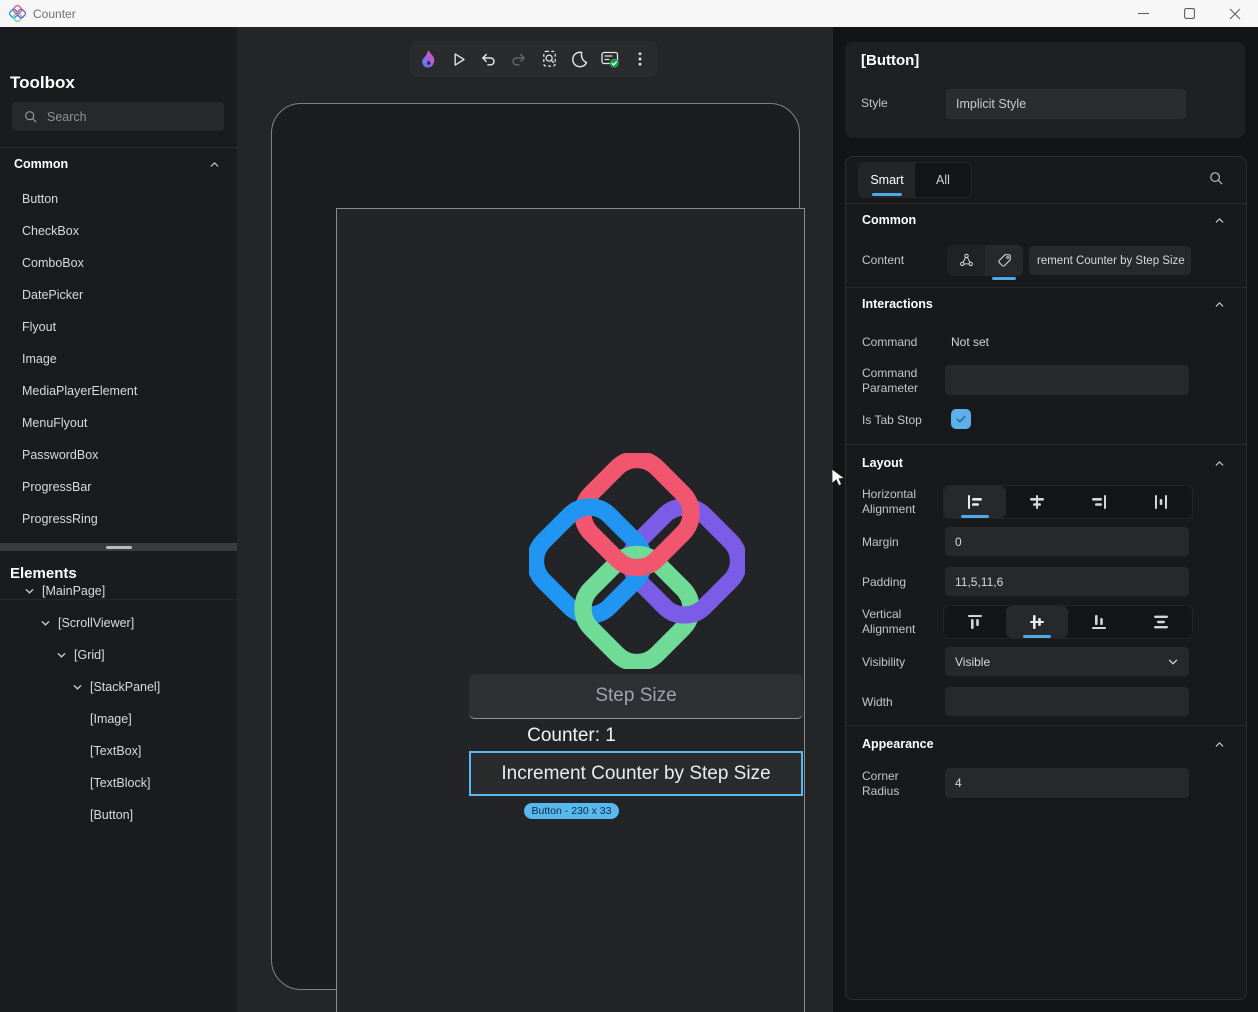  I want to click on toolbox-item-progressbar: ProgressBar, so click(118, 487).